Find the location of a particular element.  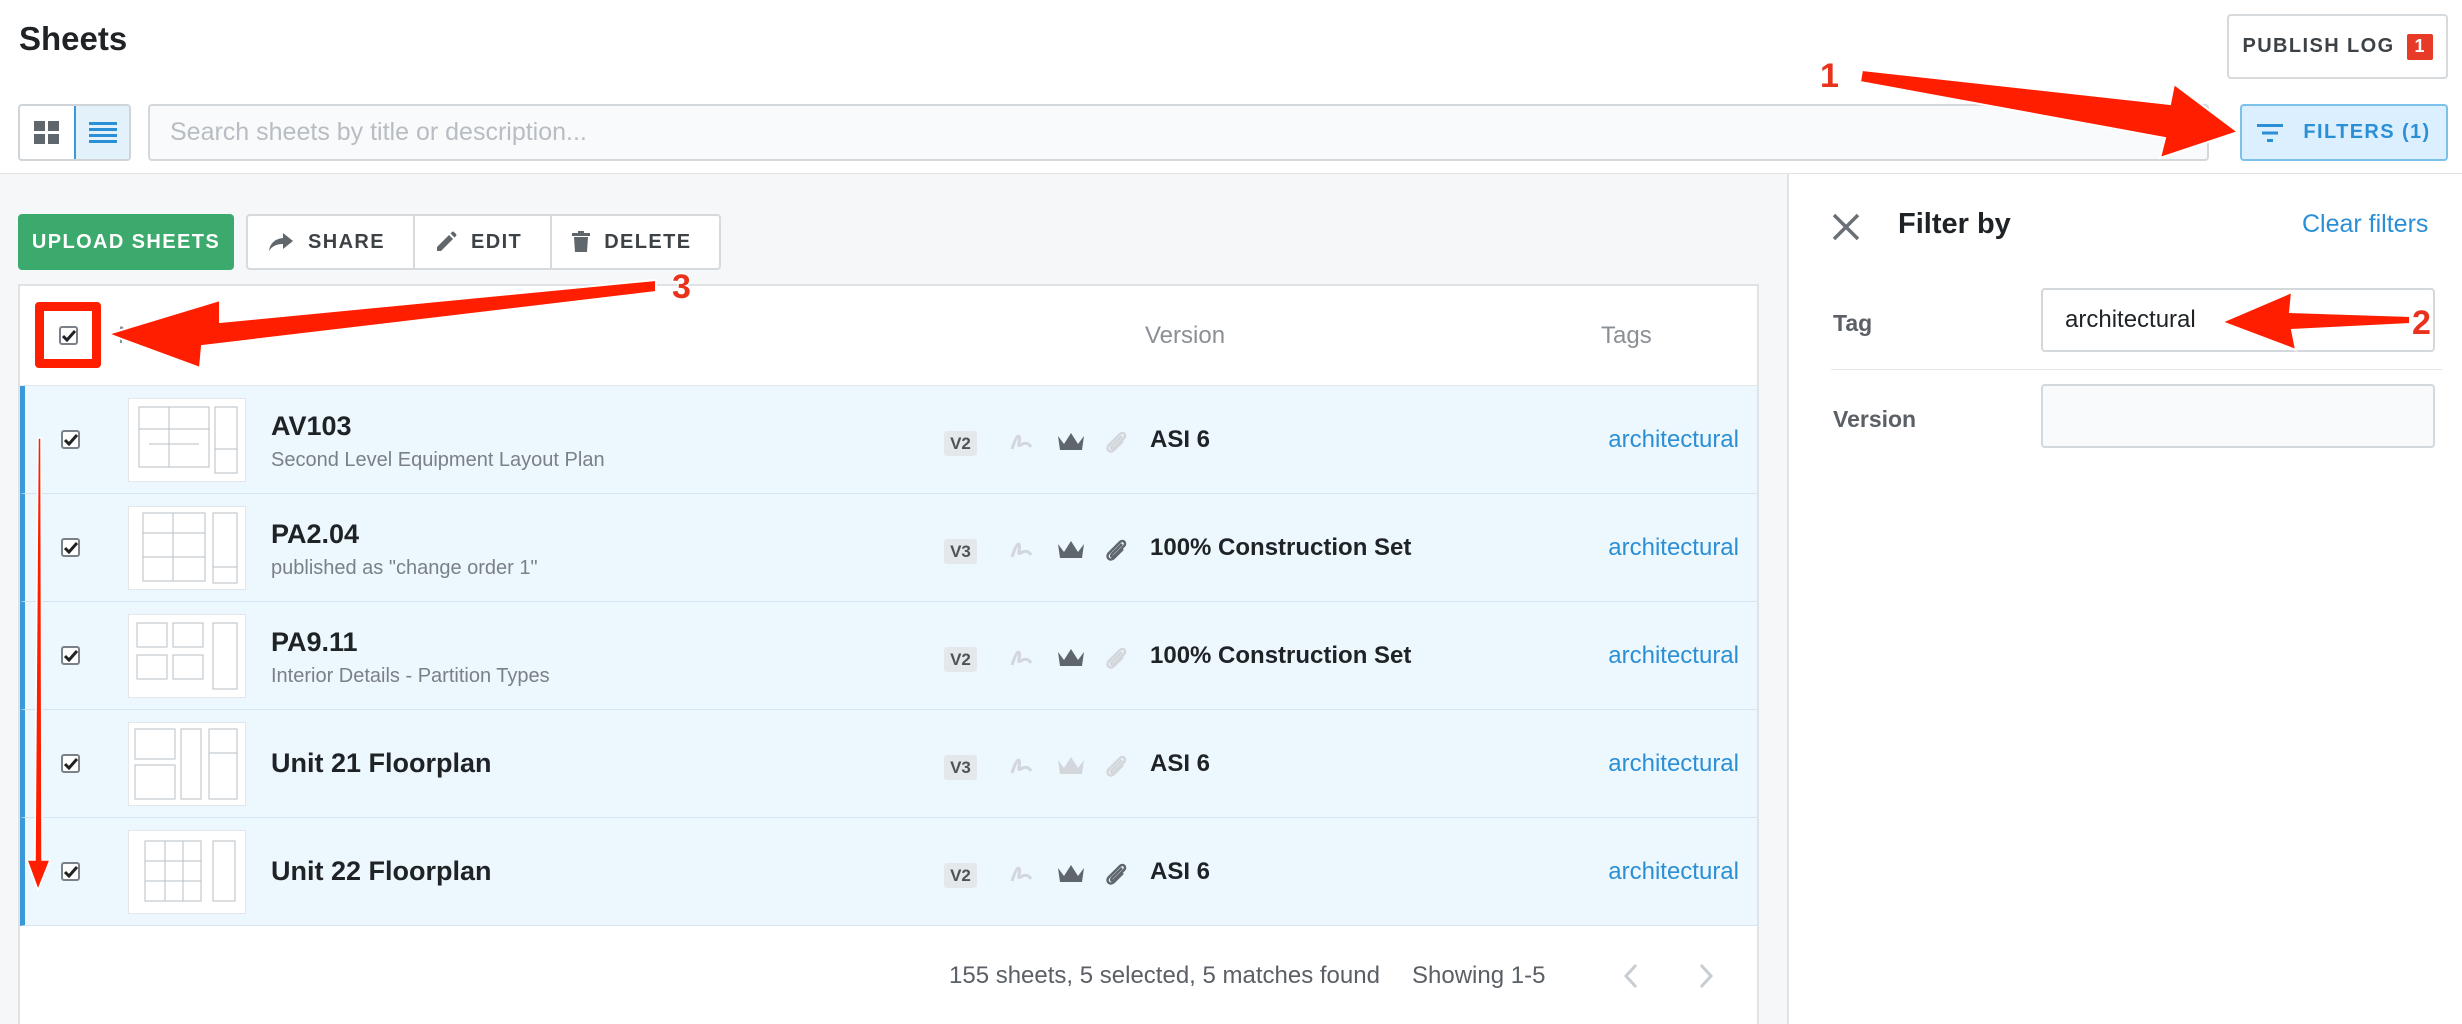

sheet-version: 100% Construction Set is located at coordinates (1281, 547).